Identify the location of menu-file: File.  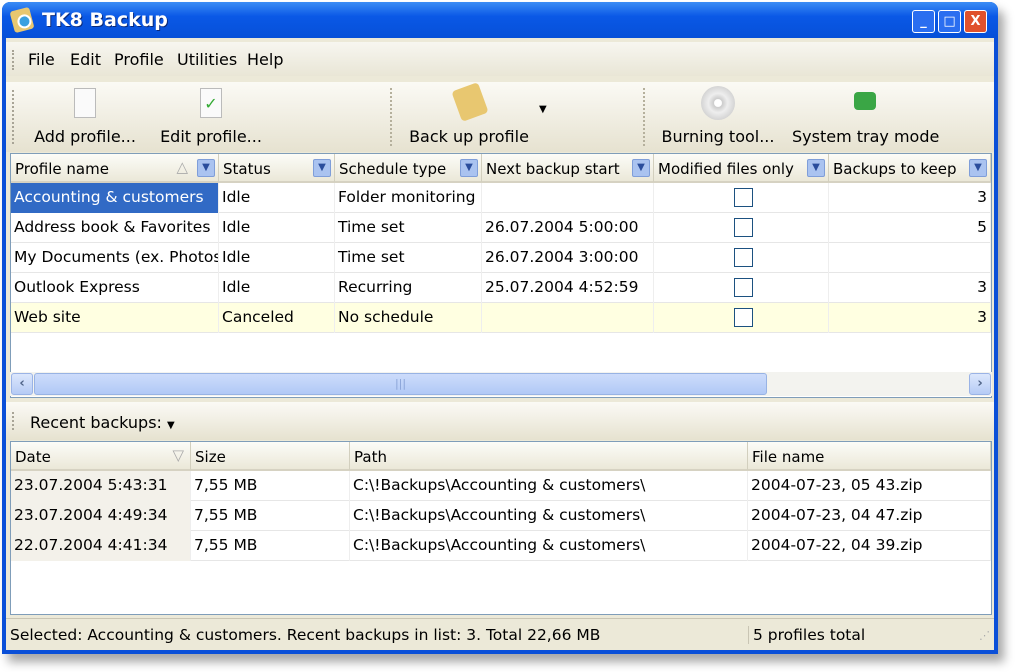
(41, 59).